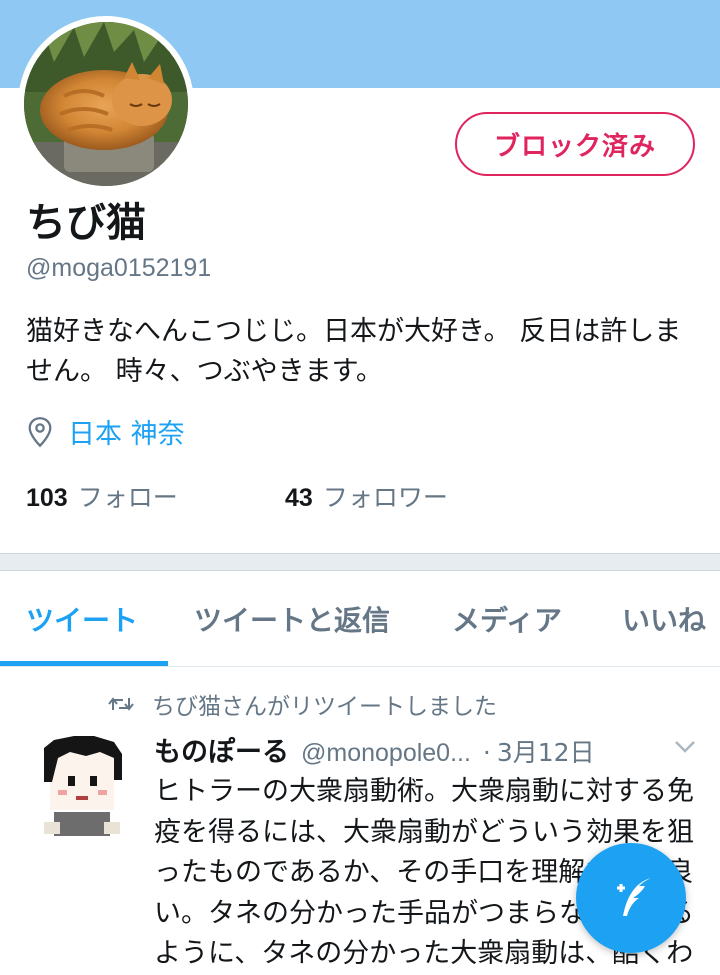  What do you see at coordinates (82, 619) in the screenshot?
I see `tab-tweets: ツイート` at bounding box center [82, 619].